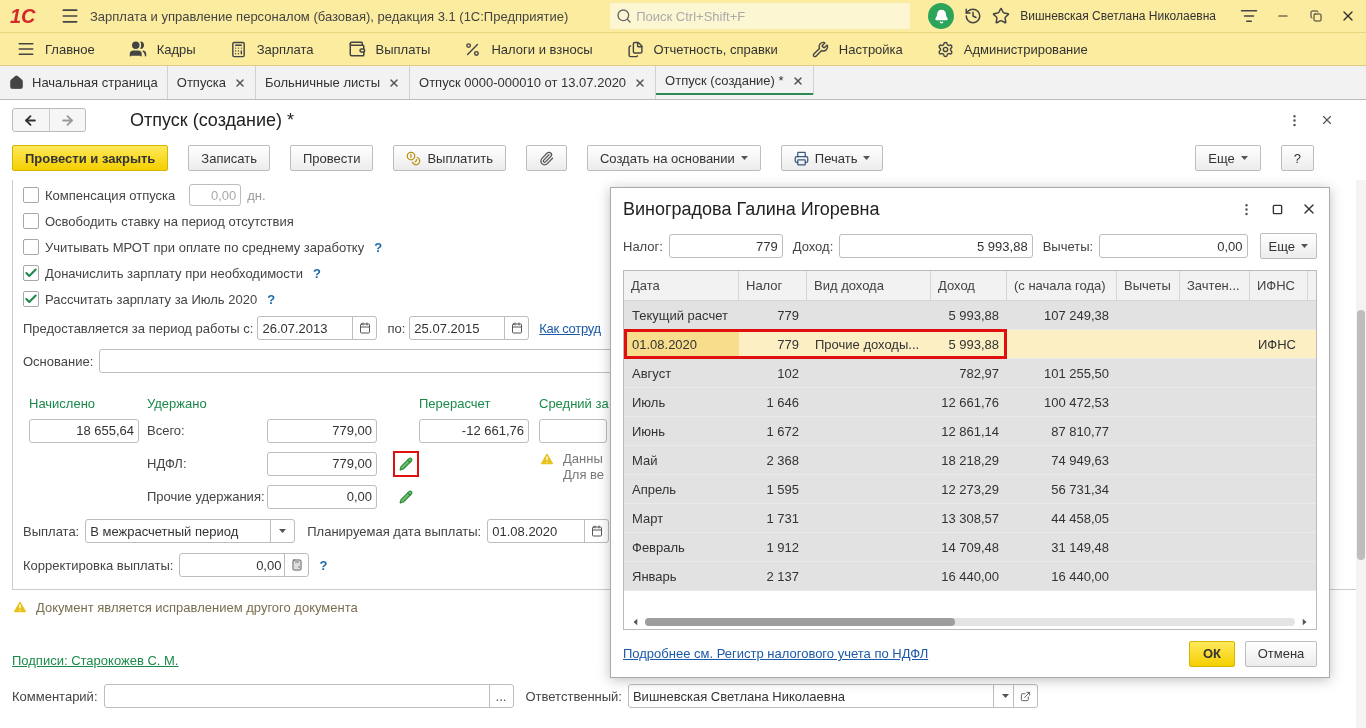  I want to click on toolbar-button: Записать, so click(229, 158).